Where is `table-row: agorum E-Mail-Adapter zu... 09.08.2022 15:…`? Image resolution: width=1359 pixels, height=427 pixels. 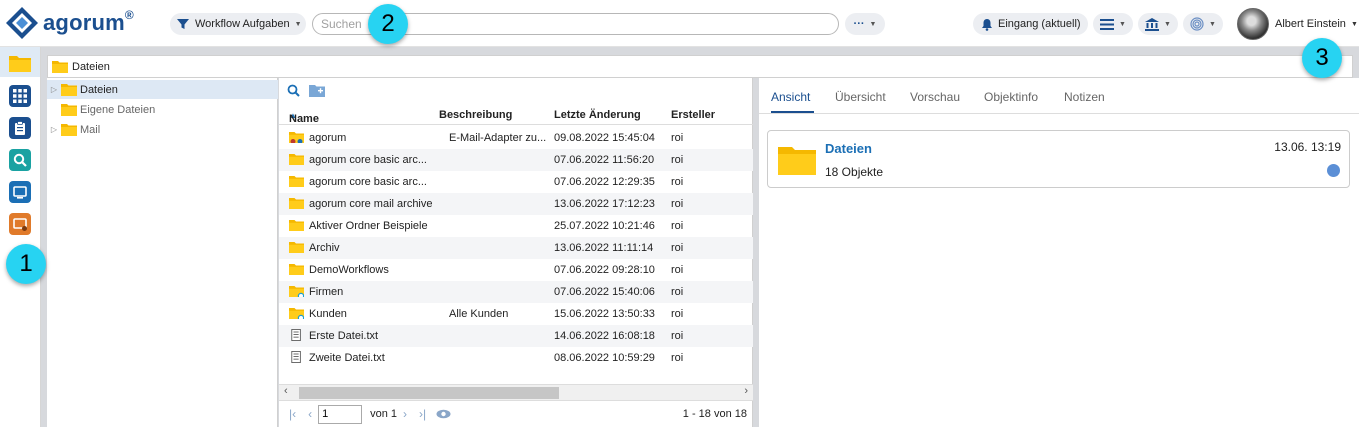
table-row: agorum E-Mail-Adapter zu... 09.08.2022 15:… is located at coordinates (516, 138).